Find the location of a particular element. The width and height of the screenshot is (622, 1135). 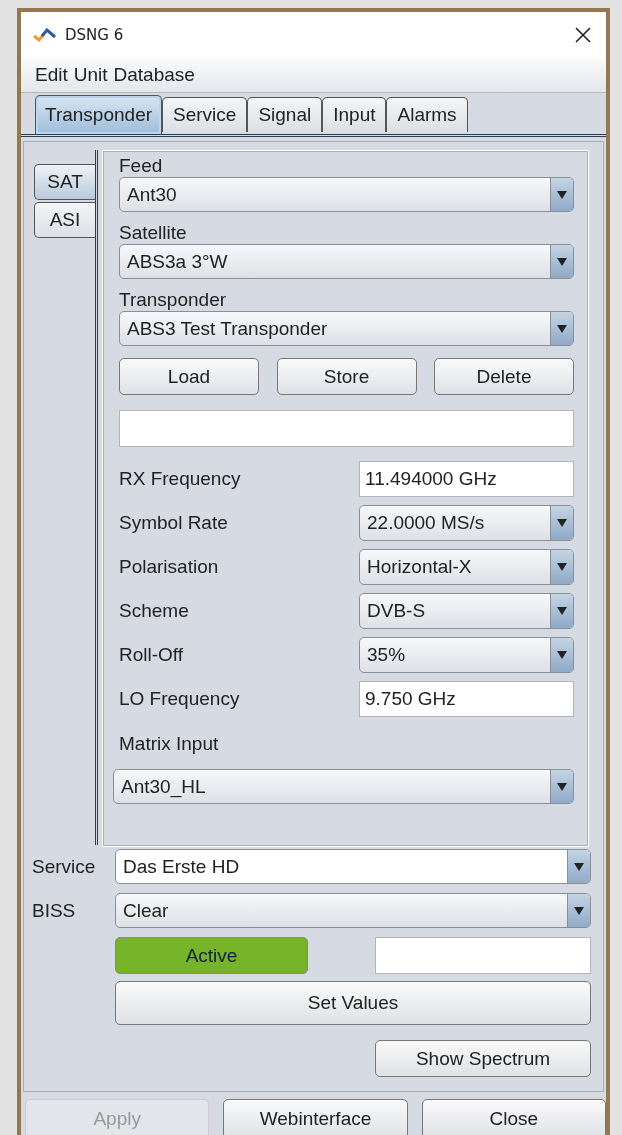

field-label: Satellite is located at coordinates (153, 233).